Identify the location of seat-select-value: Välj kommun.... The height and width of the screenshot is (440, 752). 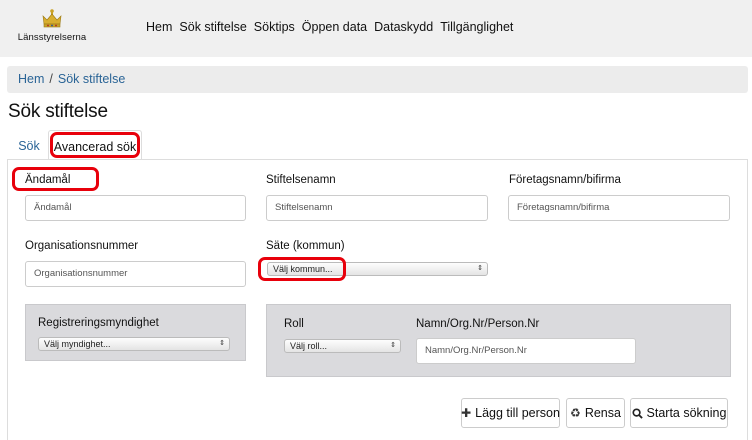
(303, 269).